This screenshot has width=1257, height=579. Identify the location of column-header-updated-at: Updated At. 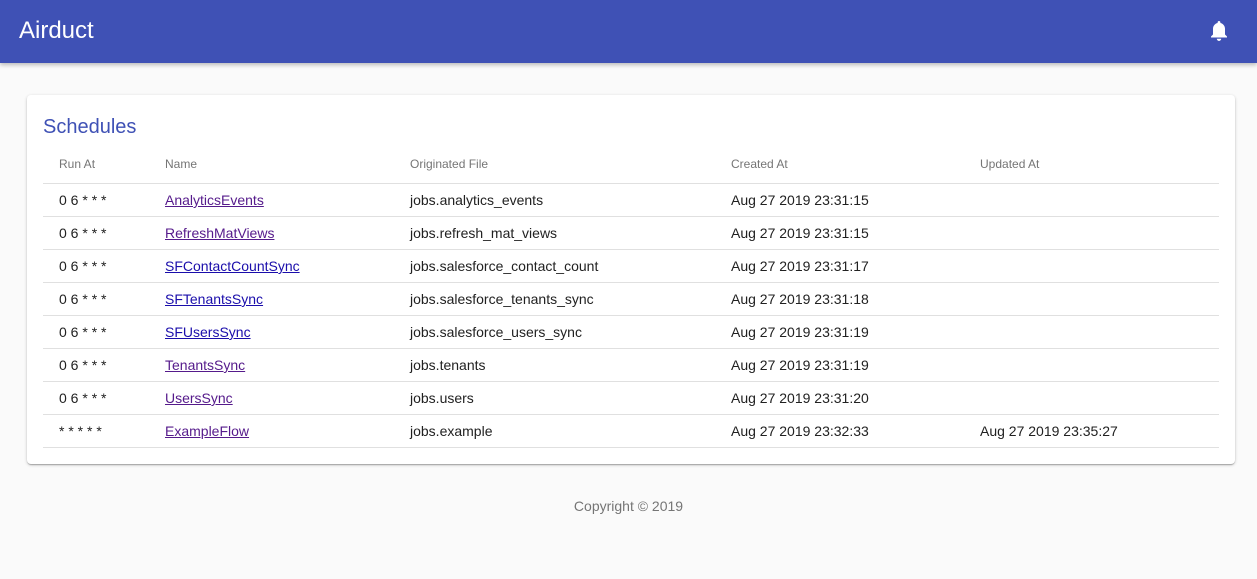
(1099, 164).